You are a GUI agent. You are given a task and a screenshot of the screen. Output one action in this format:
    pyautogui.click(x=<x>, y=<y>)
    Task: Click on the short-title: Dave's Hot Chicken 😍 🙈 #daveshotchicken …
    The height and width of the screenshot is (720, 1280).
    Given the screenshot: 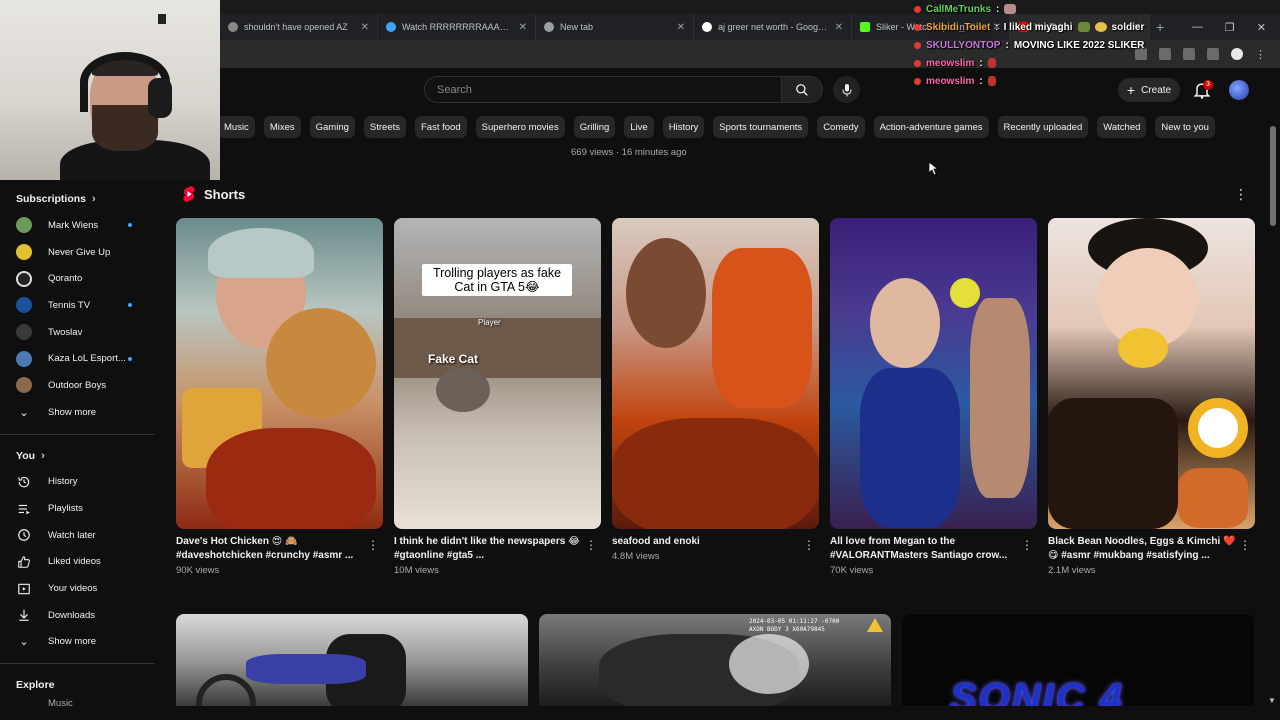 What is the action you would take?
    pyautogui.click(x=279, y=549)
    